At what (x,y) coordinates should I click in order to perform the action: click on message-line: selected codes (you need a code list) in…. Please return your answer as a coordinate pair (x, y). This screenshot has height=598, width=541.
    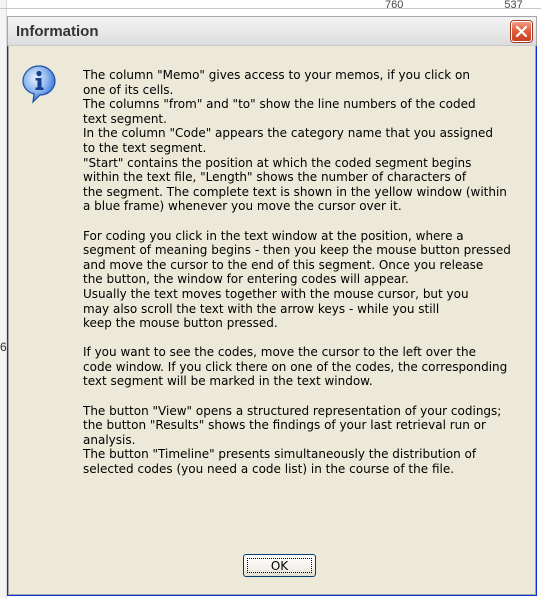
    Looking at the image, I should click on (269, 469).